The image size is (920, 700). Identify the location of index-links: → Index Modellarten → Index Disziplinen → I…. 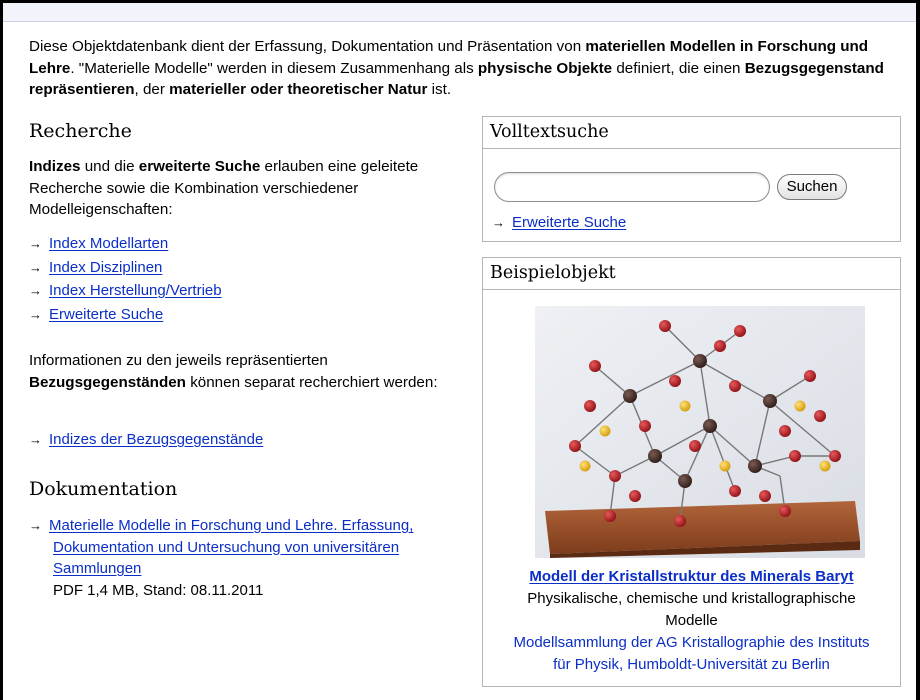
(125, 279).